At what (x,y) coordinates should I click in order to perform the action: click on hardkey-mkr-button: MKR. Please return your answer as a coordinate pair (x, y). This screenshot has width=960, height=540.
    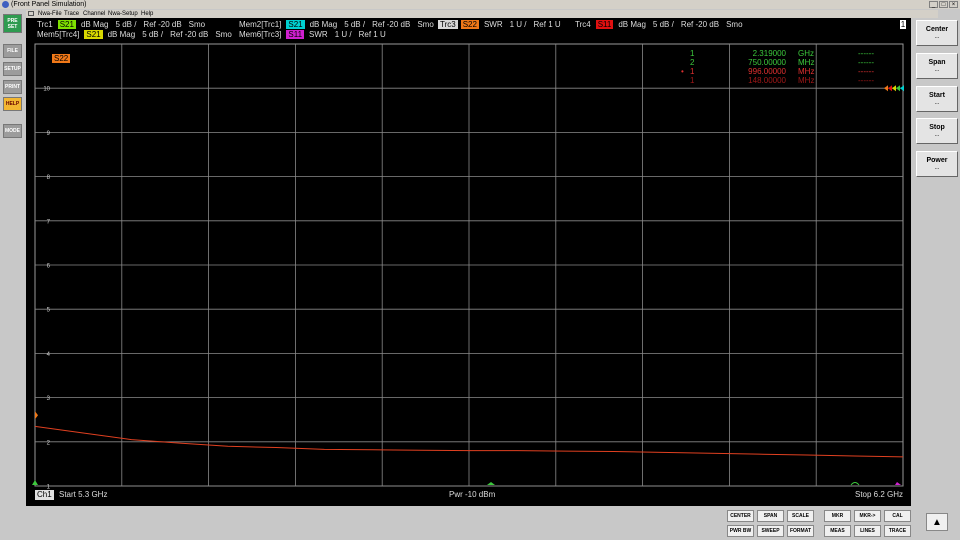
    Looking at the image, I should click on (837, 516).